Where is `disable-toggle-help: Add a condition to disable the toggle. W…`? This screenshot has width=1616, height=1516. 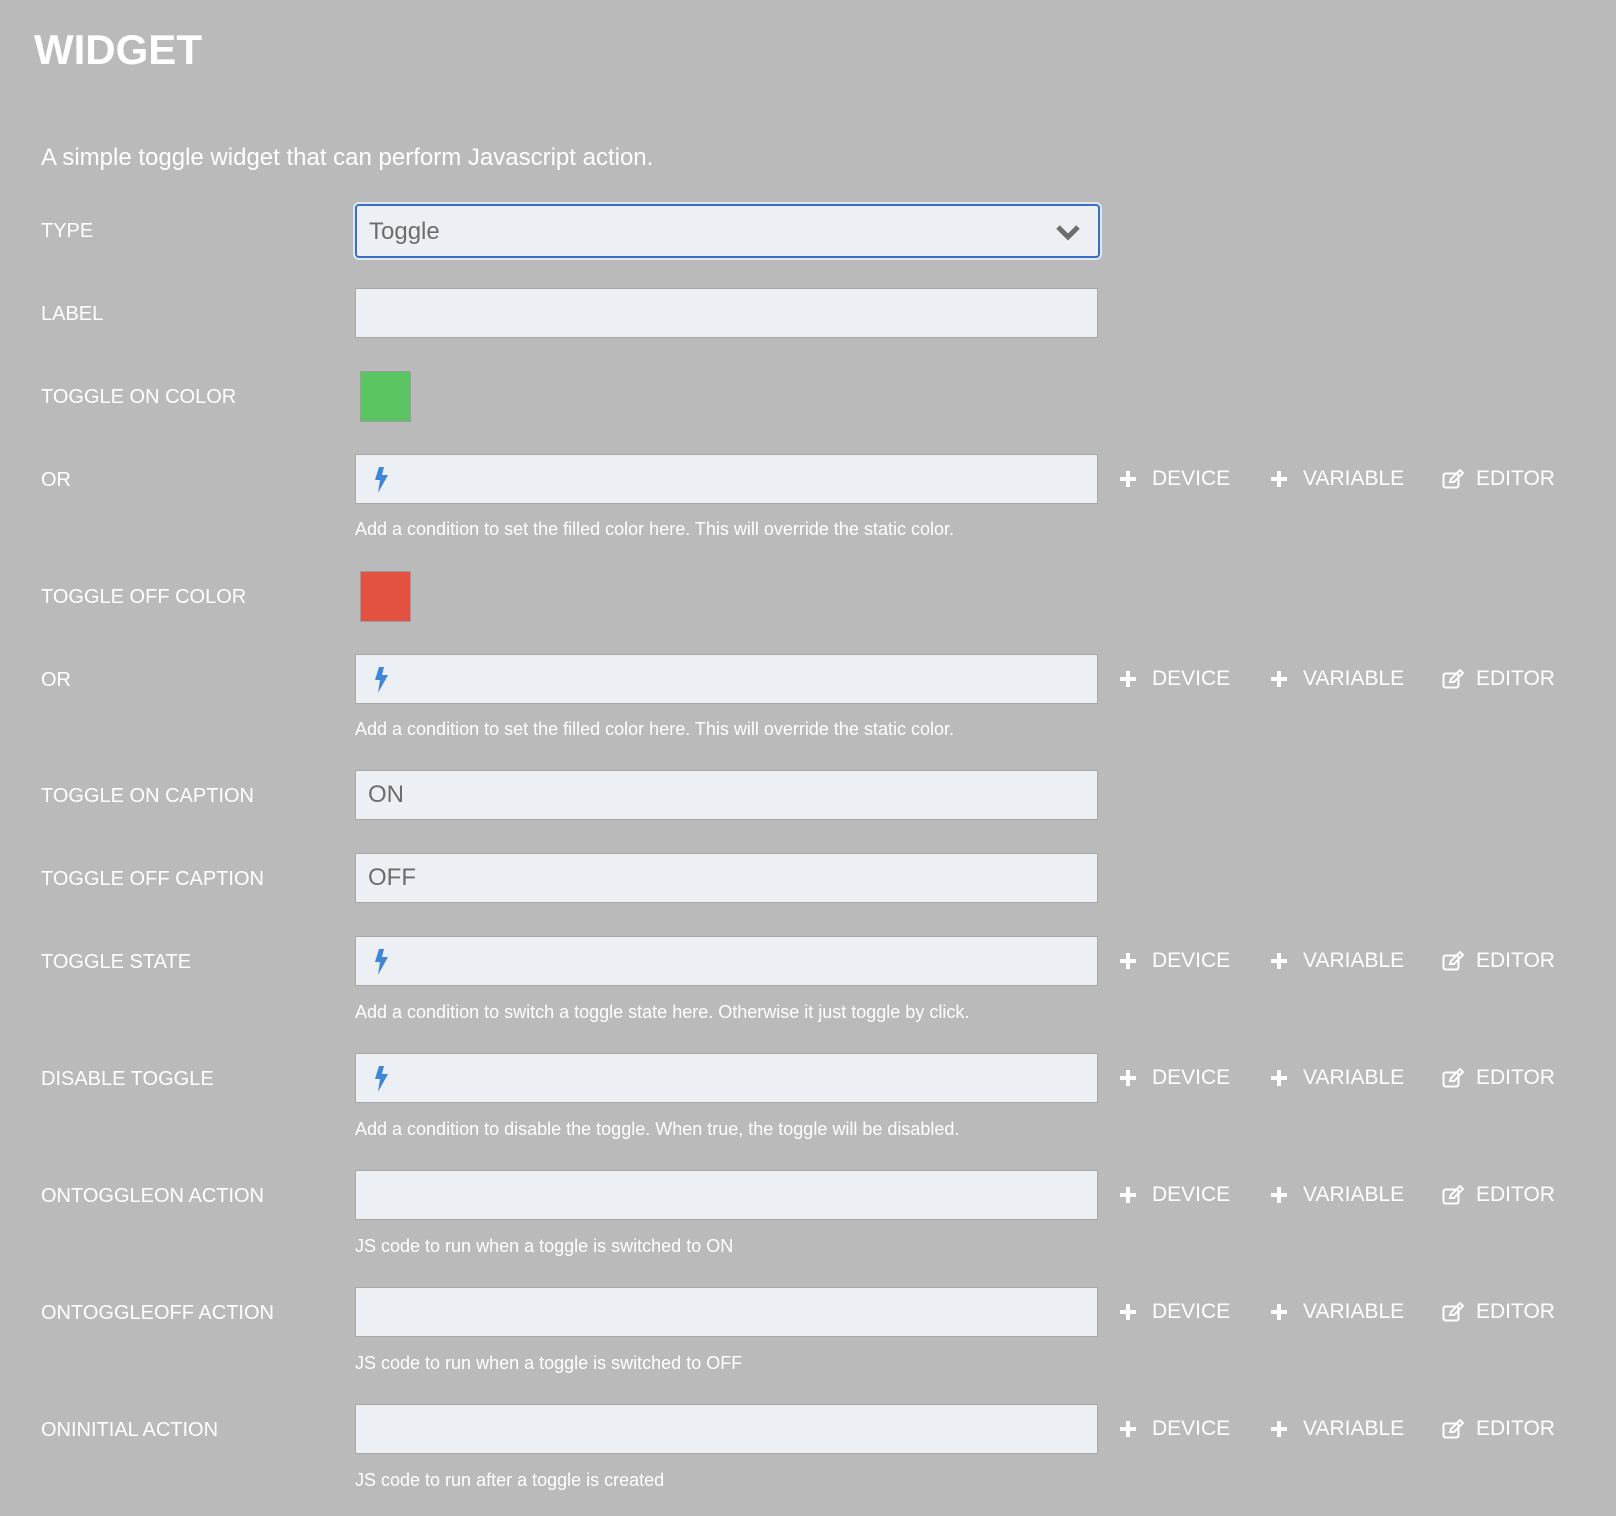
disable-toggle-help: Add a condition to disable the toggle. W… is located at coordinates (657, 1129).